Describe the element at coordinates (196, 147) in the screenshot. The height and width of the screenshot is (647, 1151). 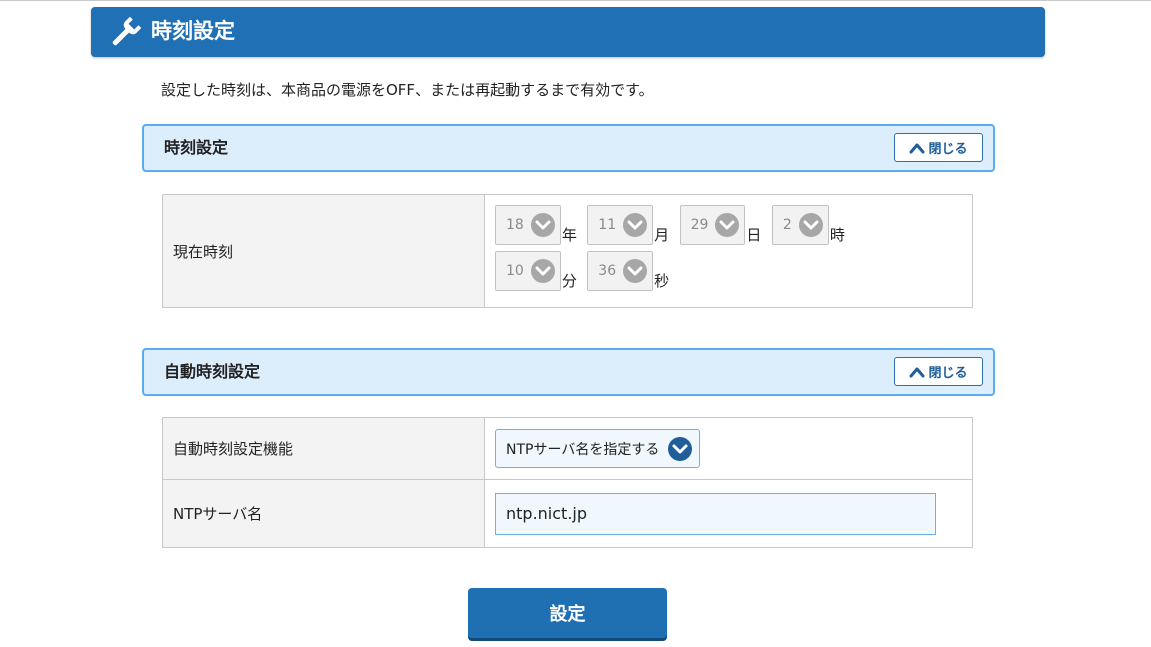
I see `time-section-title: 時刻設定` at that location.